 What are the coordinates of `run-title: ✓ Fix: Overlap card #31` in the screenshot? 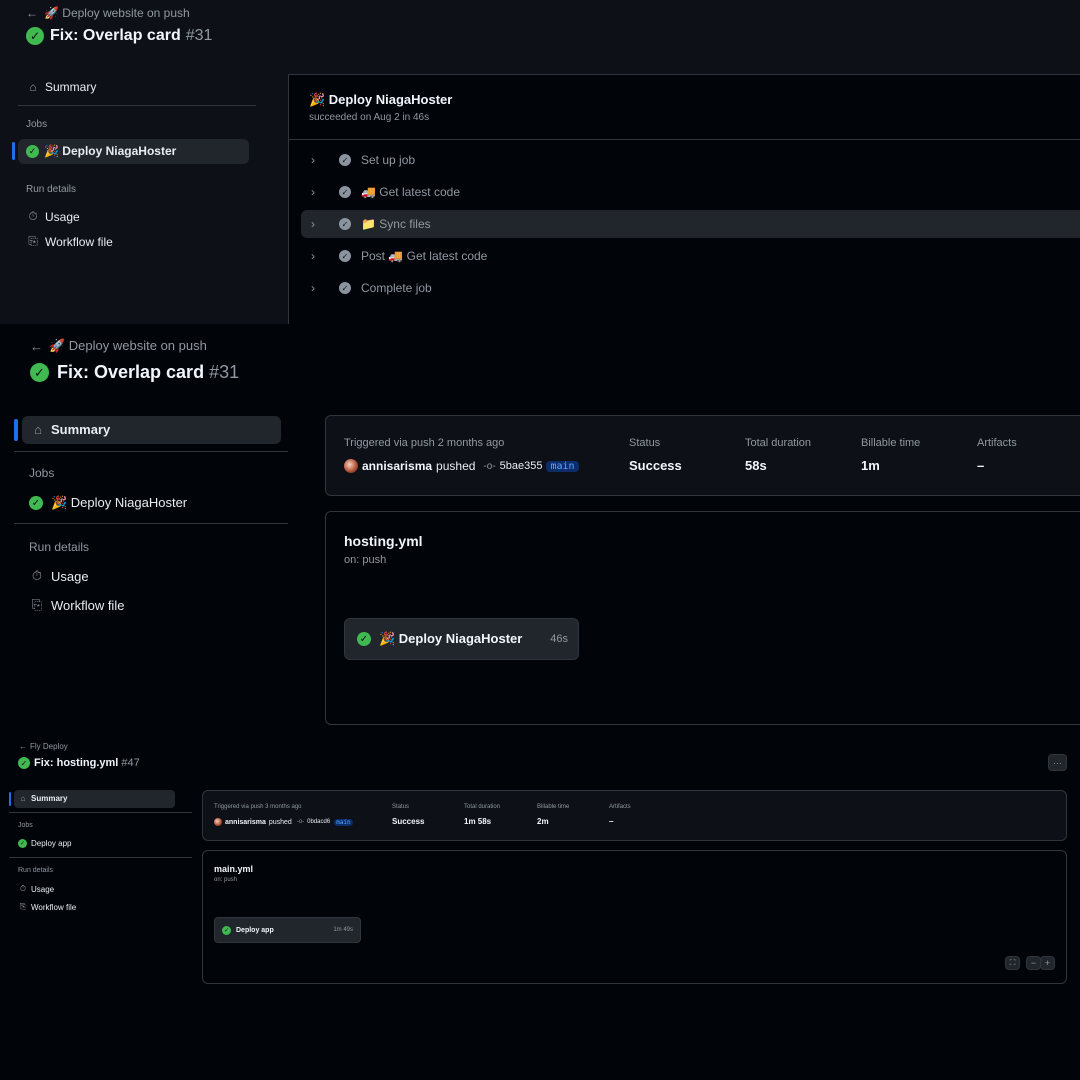 It's located at (134, 372).